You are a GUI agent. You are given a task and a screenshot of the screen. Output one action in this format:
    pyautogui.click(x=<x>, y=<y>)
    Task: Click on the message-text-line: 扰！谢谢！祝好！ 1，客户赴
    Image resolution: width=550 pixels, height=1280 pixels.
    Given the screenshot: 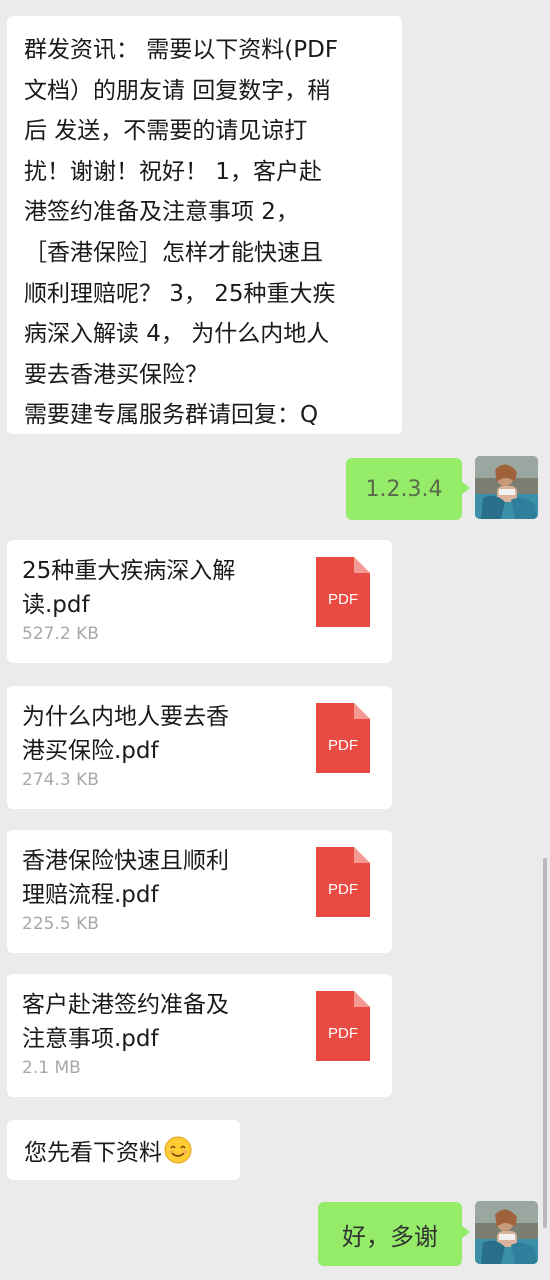 What is the action you would take?
    pyautogui.click(x=173, y=171)
    